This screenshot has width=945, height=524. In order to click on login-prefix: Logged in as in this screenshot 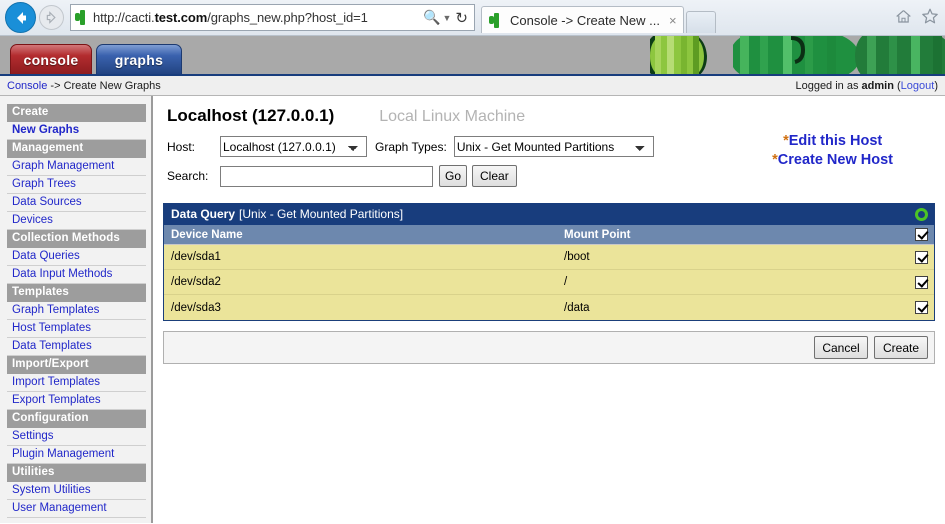, I will do `click(828, 85)`.